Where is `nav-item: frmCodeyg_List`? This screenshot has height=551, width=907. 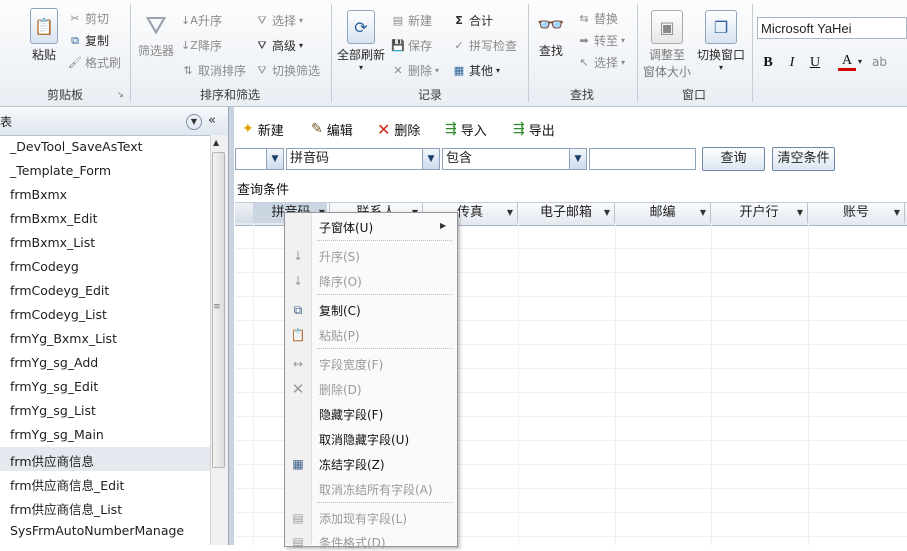
nav-item: frmCodeyg_List is located at coordinates (58, 314).